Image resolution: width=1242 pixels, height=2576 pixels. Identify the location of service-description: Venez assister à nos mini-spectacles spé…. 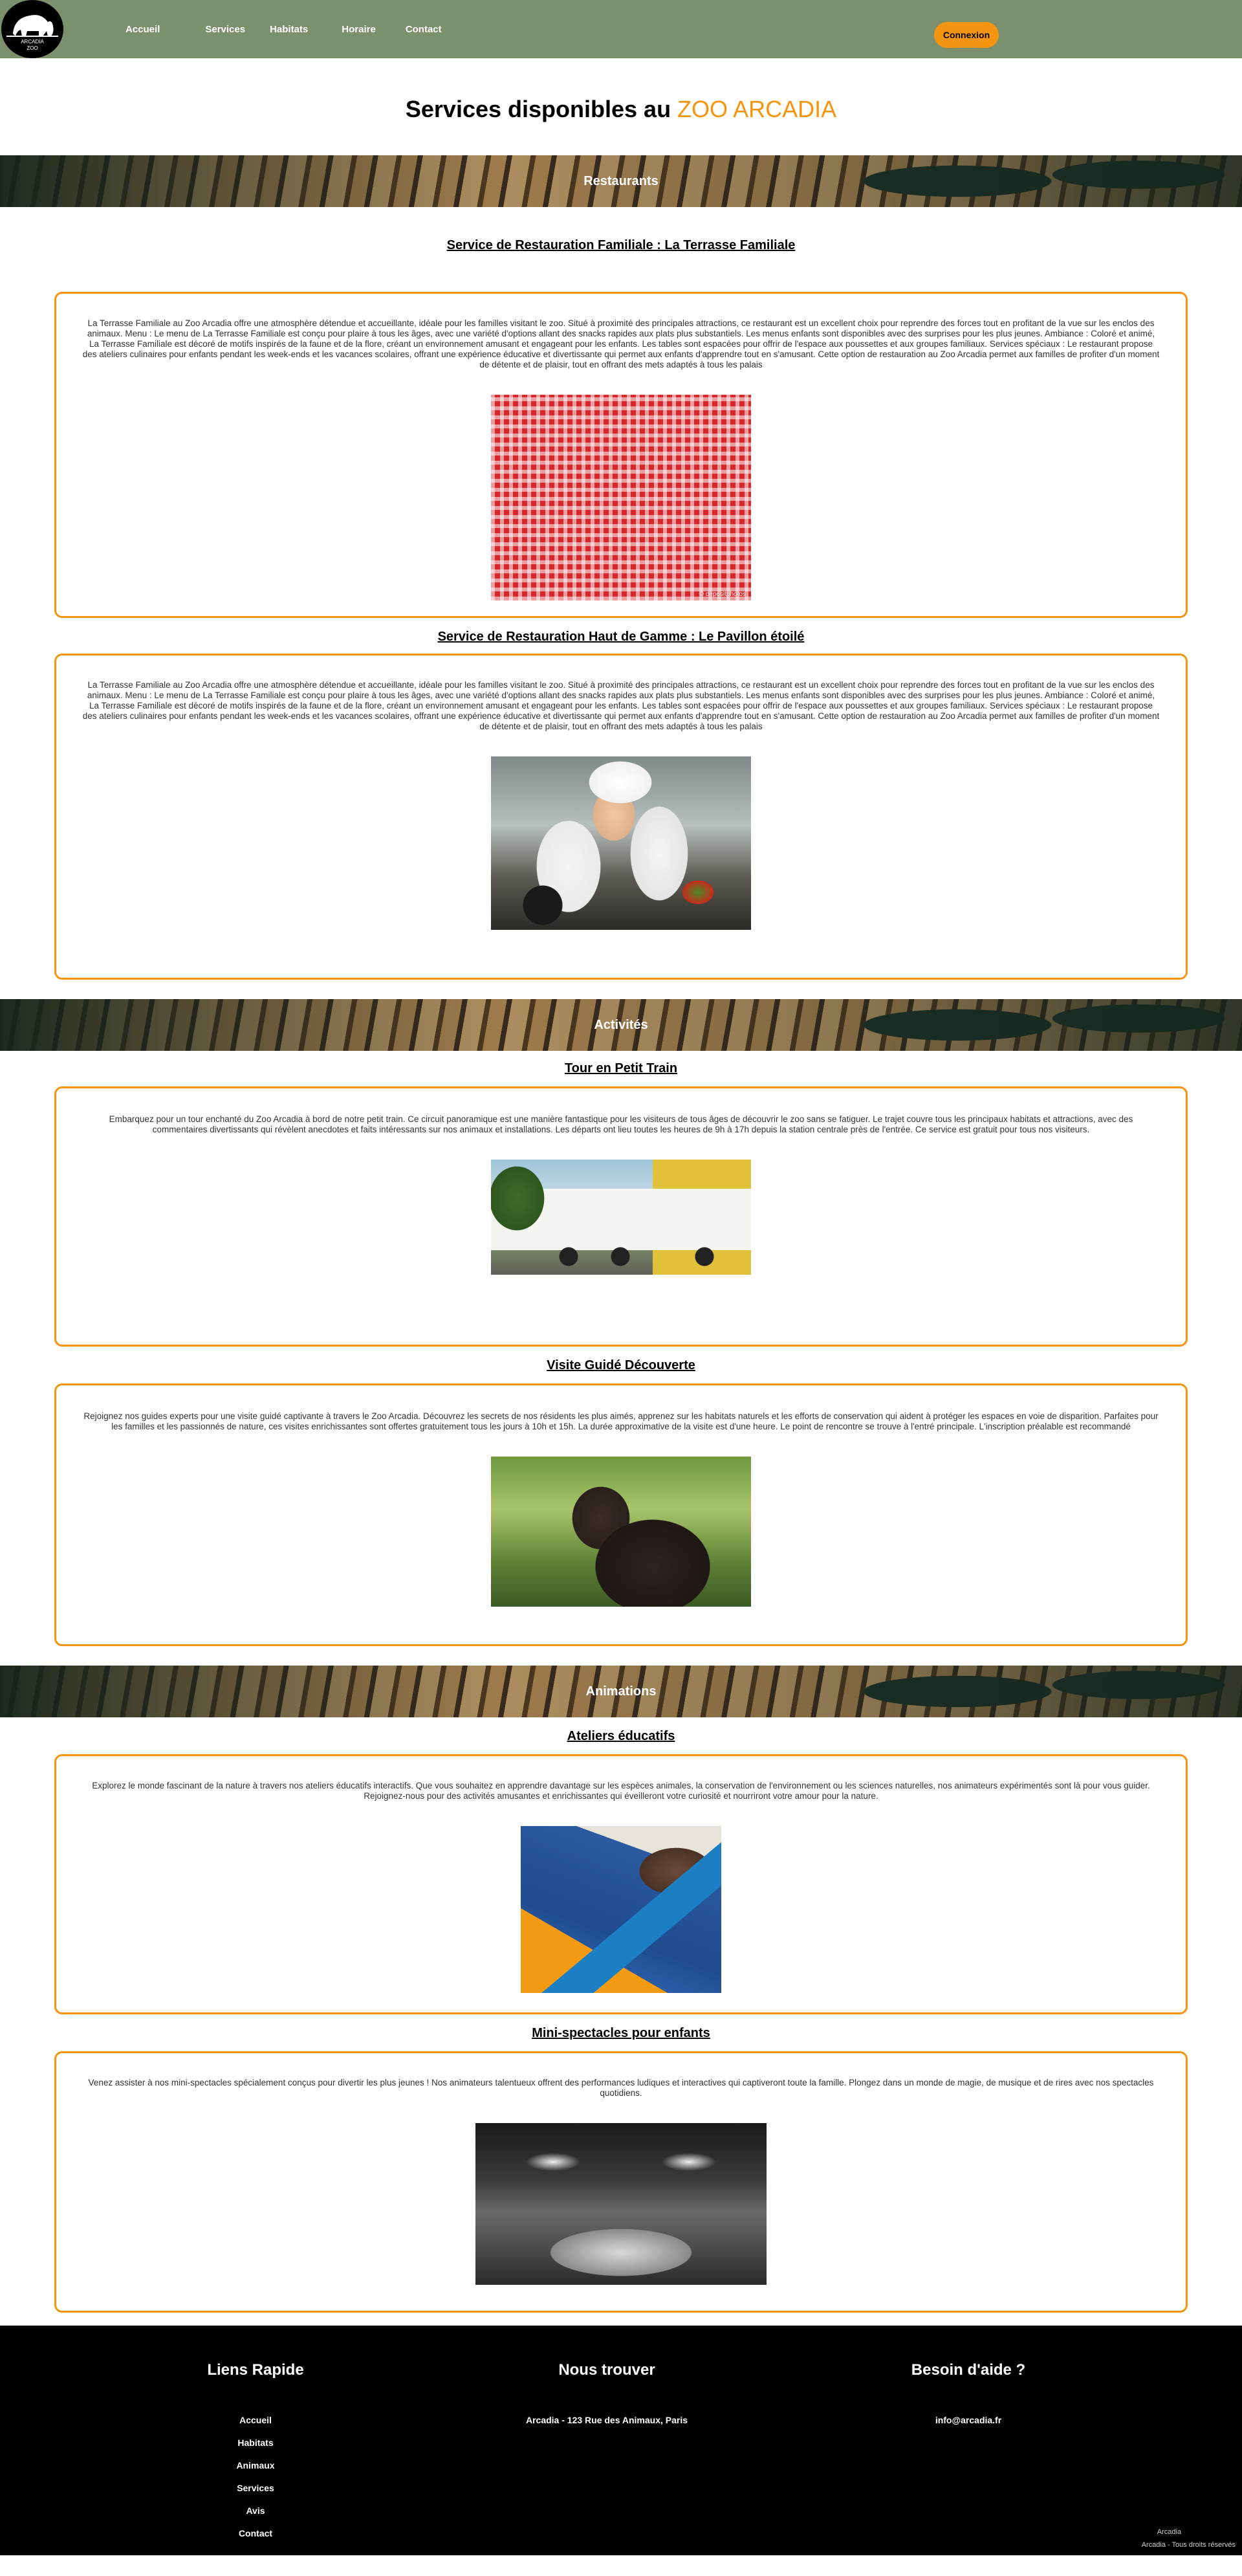
(621, 2088).